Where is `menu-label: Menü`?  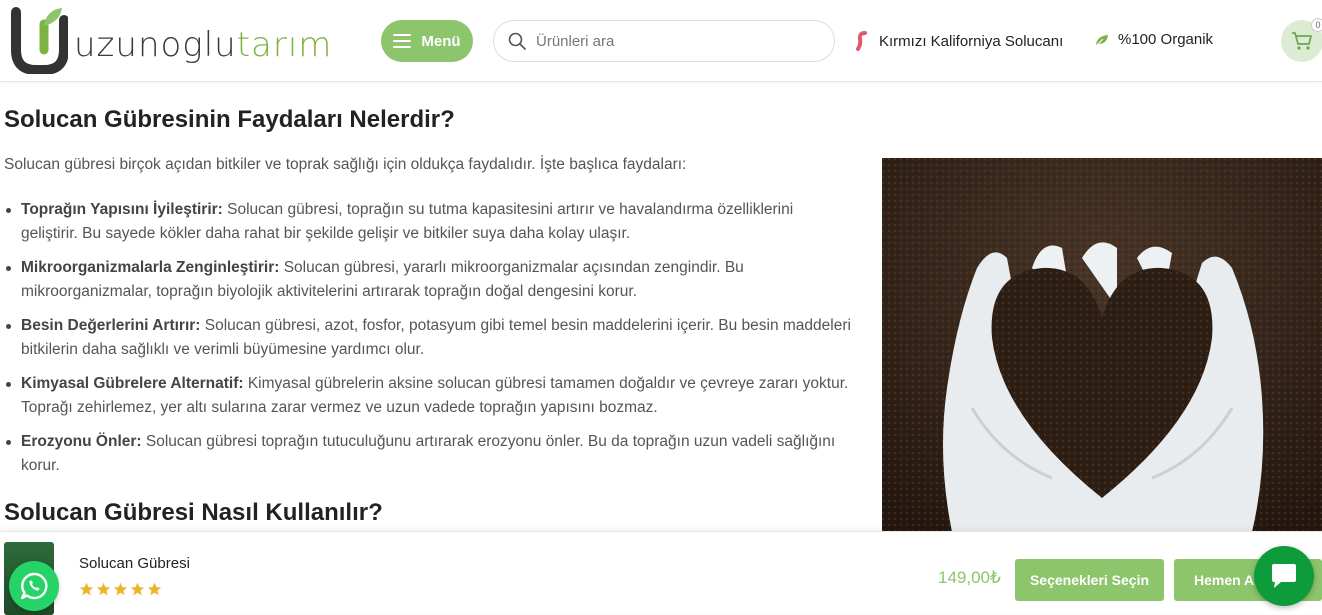
menu-label: Menü is located at coordinates (441, 41).